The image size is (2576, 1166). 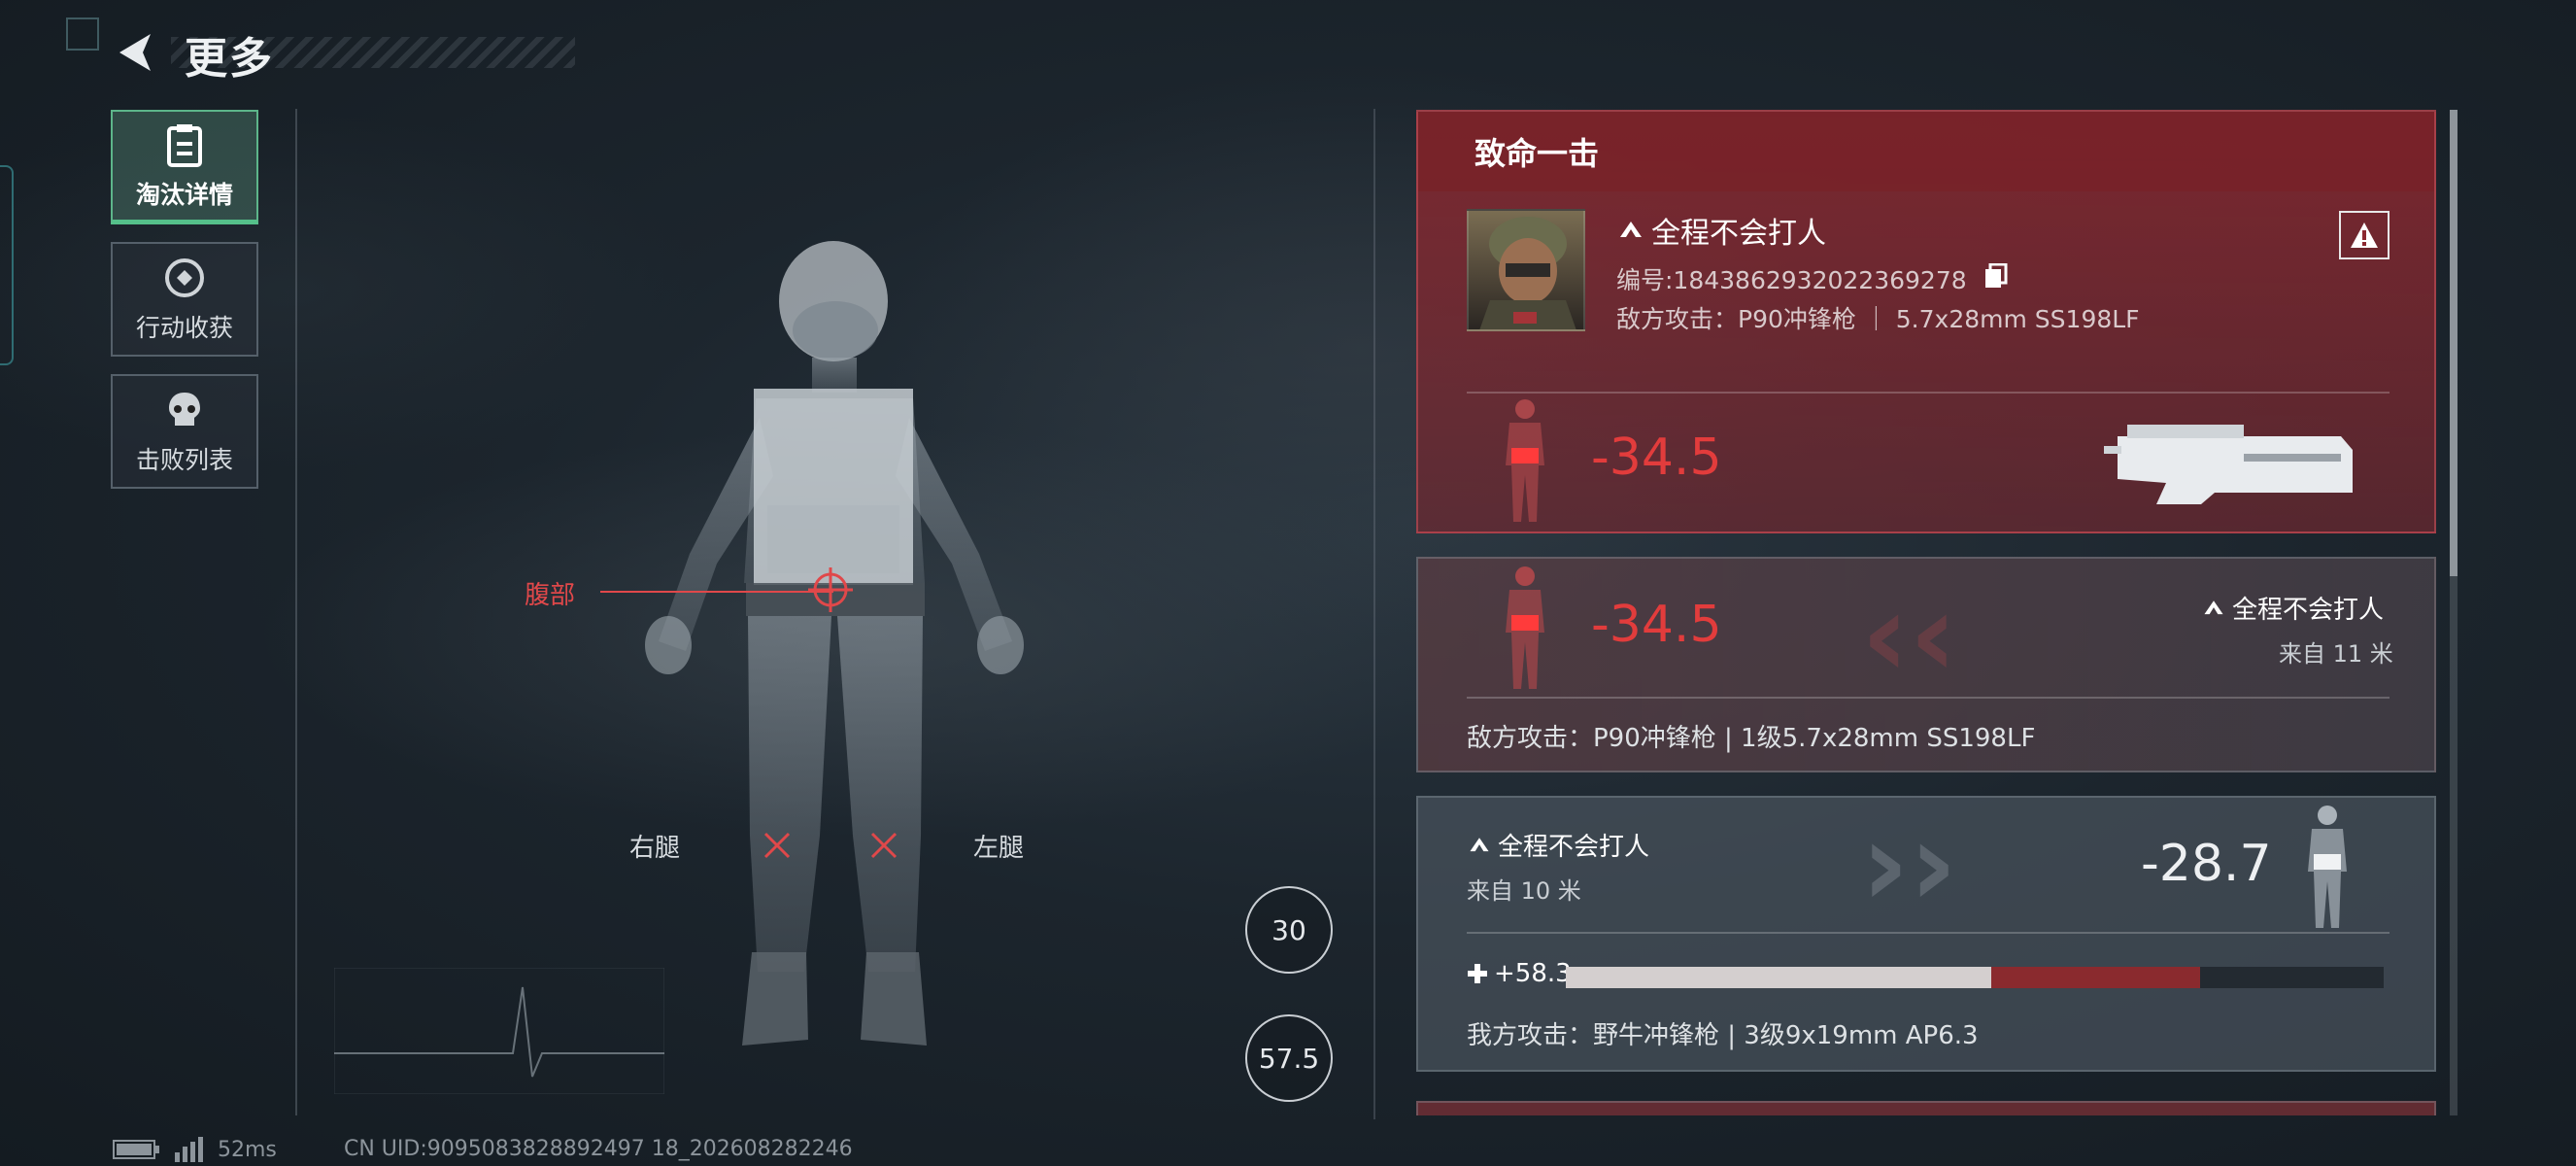 What do you see at coordinates (880, 794) in the screenshot?
I see `left-leg` at bounding box center [880, 794].